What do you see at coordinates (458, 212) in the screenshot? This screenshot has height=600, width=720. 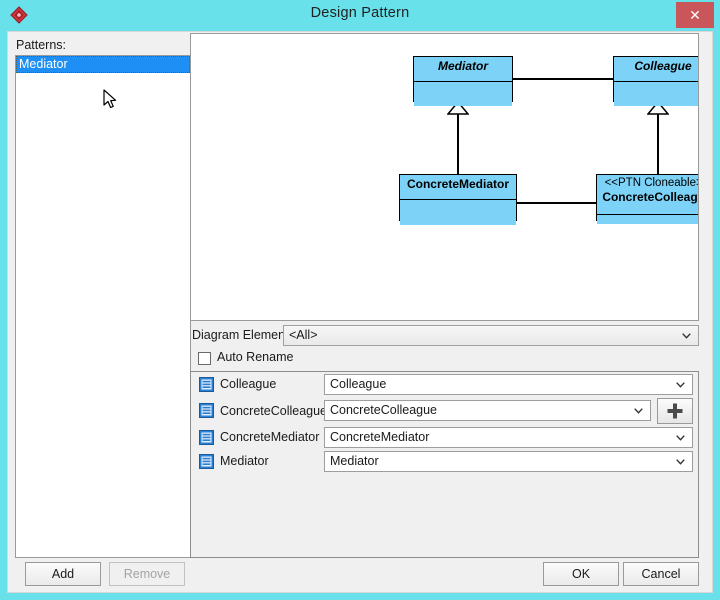 I see `uml-class-concretemediator-body` at bounding box center [458, 212].